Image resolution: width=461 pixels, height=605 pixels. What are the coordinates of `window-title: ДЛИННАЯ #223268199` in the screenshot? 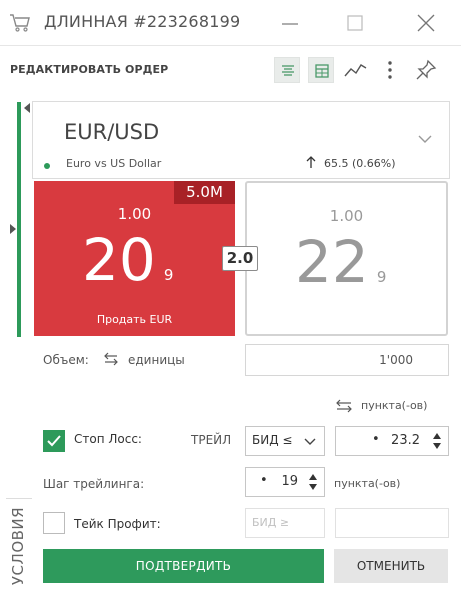 It's located at (142, 21).